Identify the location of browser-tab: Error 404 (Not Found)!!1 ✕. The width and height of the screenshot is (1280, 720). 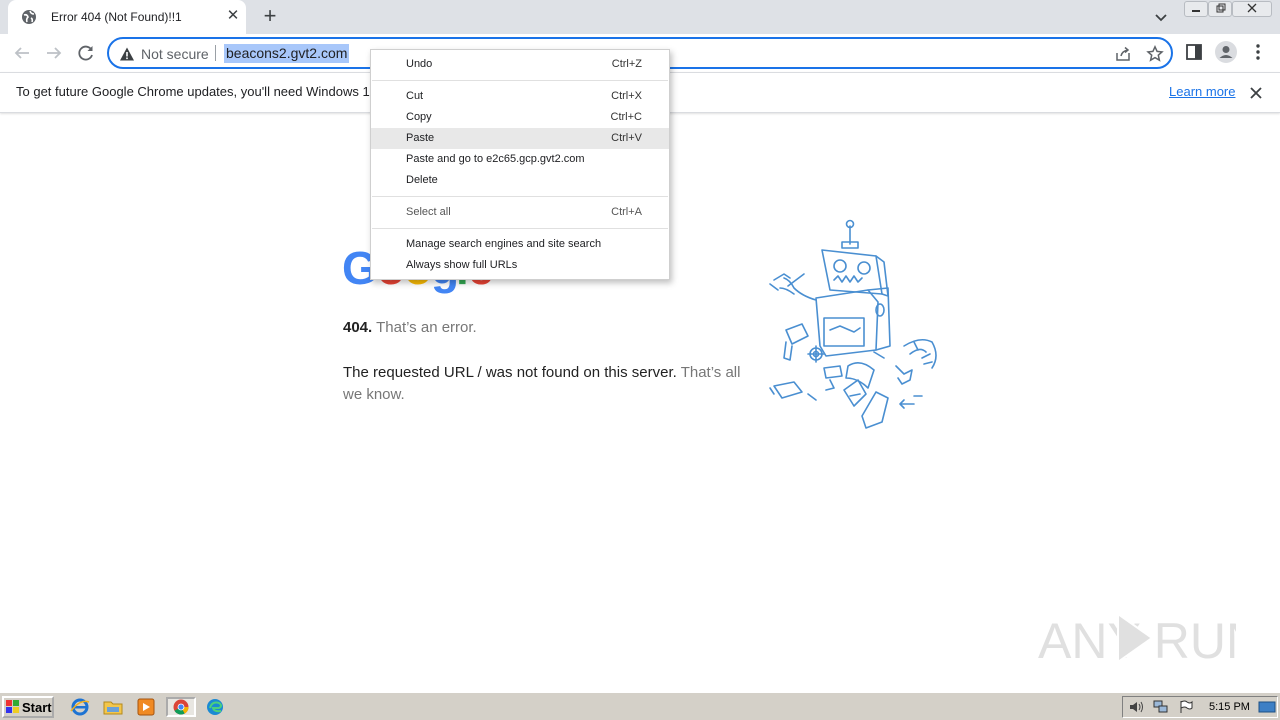
(127, 17).